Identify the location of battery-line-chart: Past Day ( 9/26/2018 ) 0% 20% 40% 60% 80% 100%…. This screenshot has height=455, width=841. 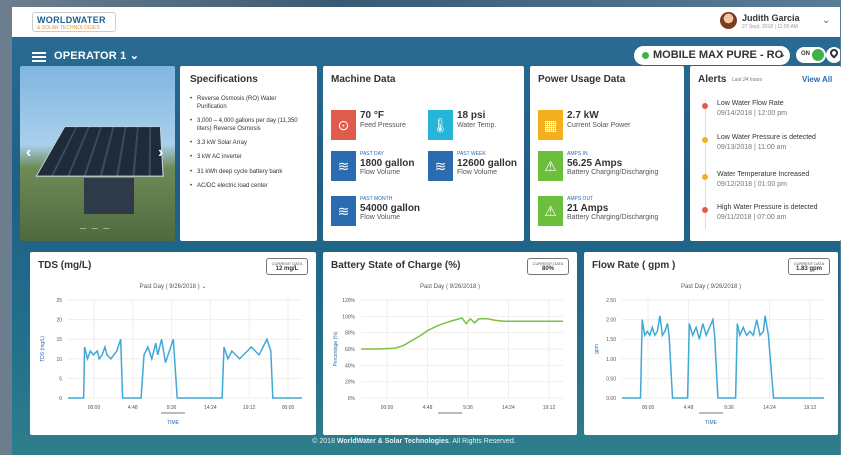
(448, 349).